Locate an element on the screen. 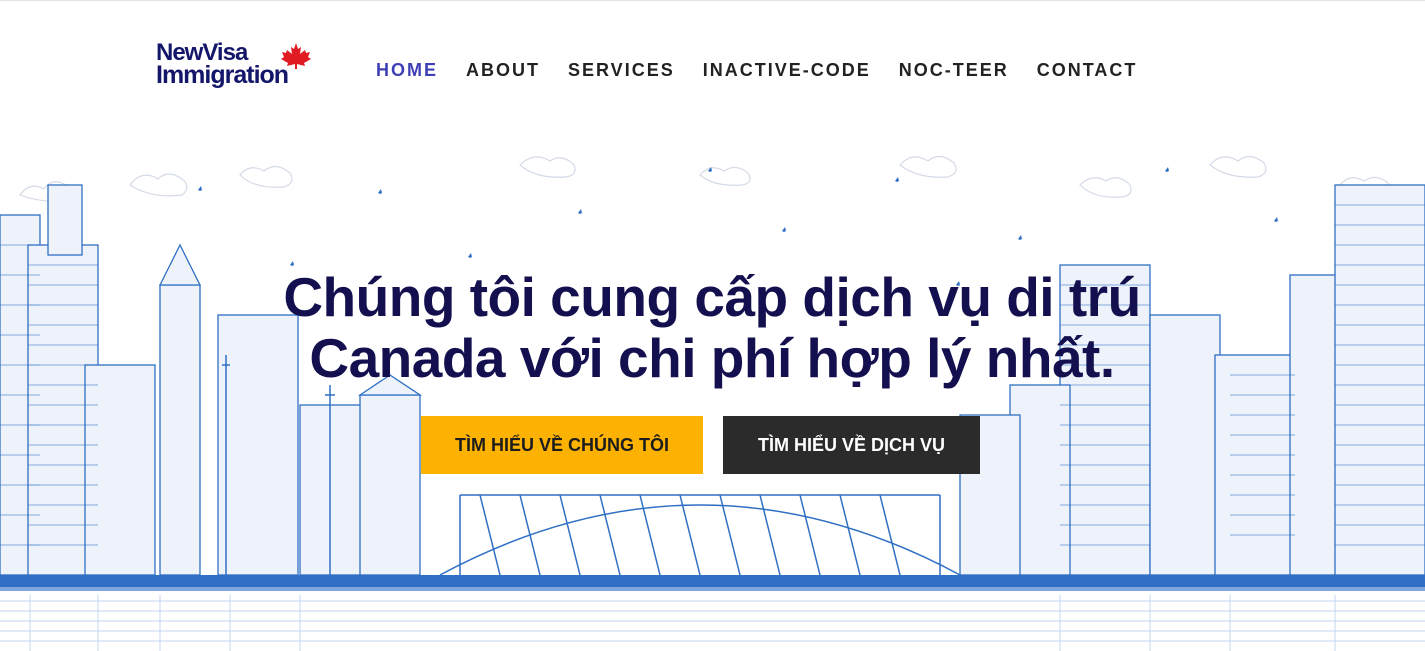 This screenshot has height=651, width=1425. nav-home: HOME is located at coordinates (407, 70).